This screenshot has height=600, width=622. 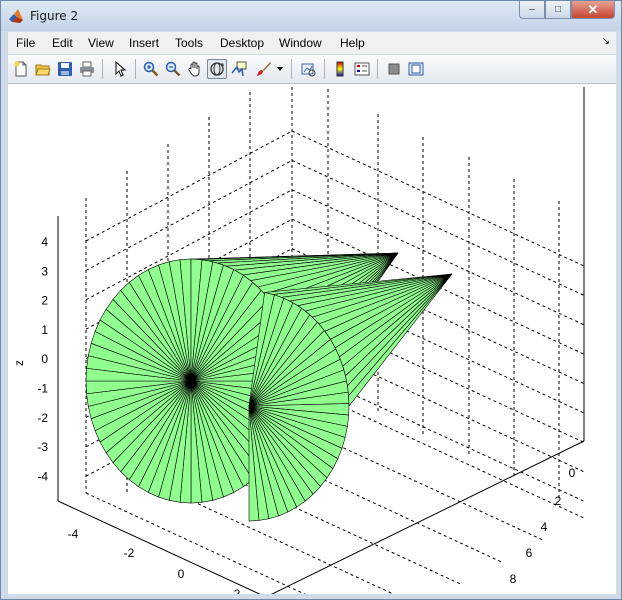 What do you see at coordinates (189, 43) in the screenshot?
I see `menu-tools: Tools` at bounding box center [189, 43].